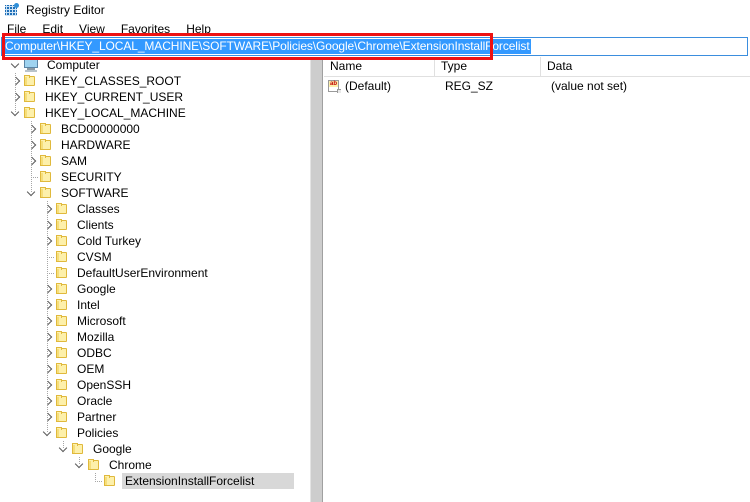 This screenshot has height=502, width=750. What do you see at coordinates (94, 353) in the screenshot?
I see `tree-node-label: ODBC` at bounding box center [94, 353].